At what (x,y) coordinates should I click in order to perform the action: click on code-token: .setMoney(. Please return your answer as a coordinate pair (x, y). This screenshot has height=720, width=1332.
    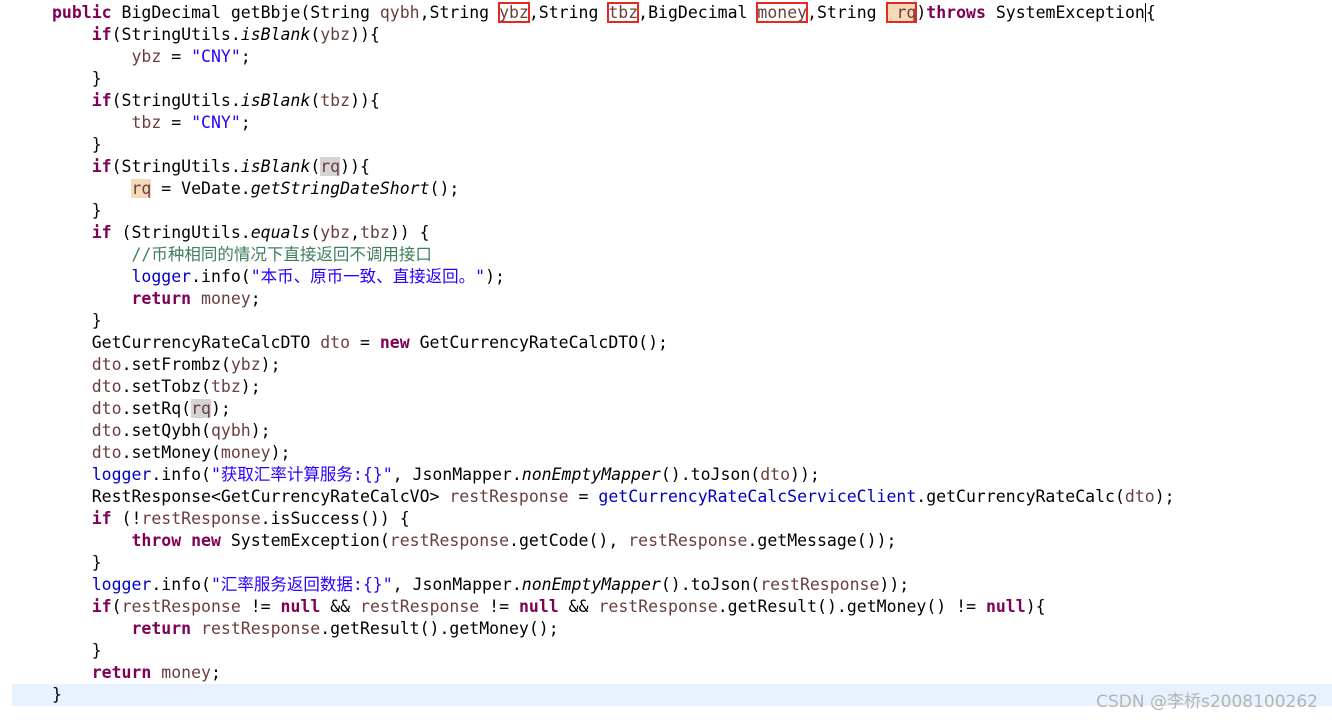
    Looking at the image, I should click on (171, 452).